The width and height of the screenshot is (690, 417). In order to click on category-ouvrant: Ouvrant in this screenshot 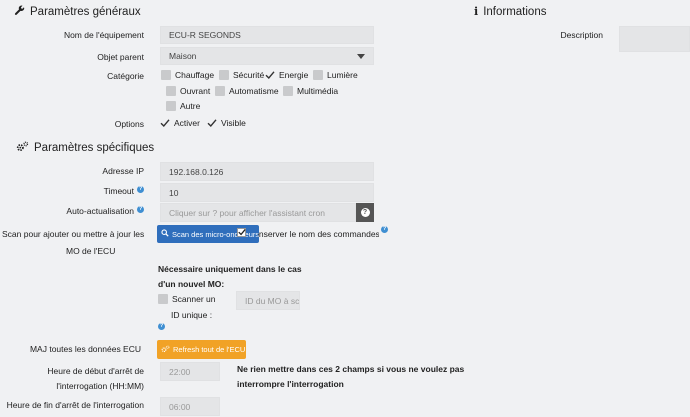, I will do `click(188, 91)`.